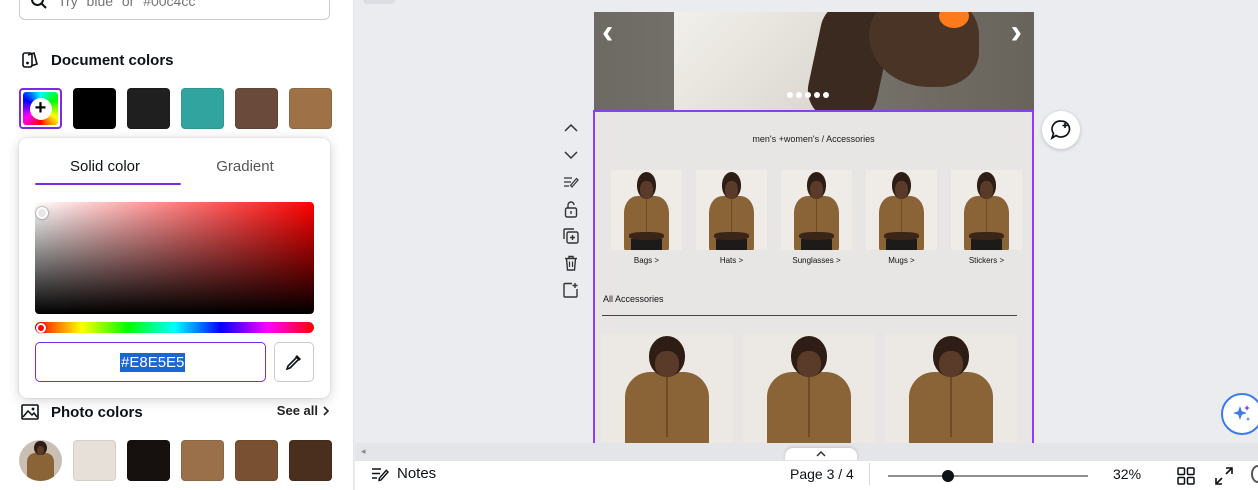 This screenshot has height=490, width=1258. I want to click on bottom-toolbar: Notes Page 3 / 4 32%, so click(806, 475).